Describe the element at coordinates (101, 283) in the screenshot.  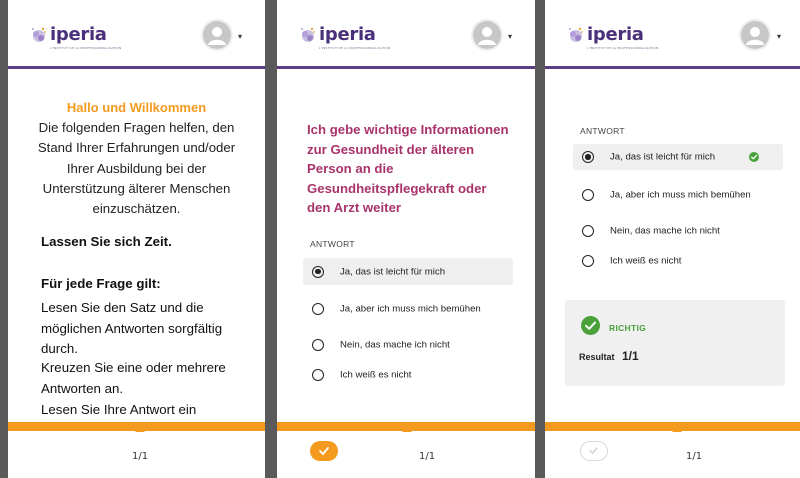
I see `rule-heading: Für jede Frage gilt:` at that location.